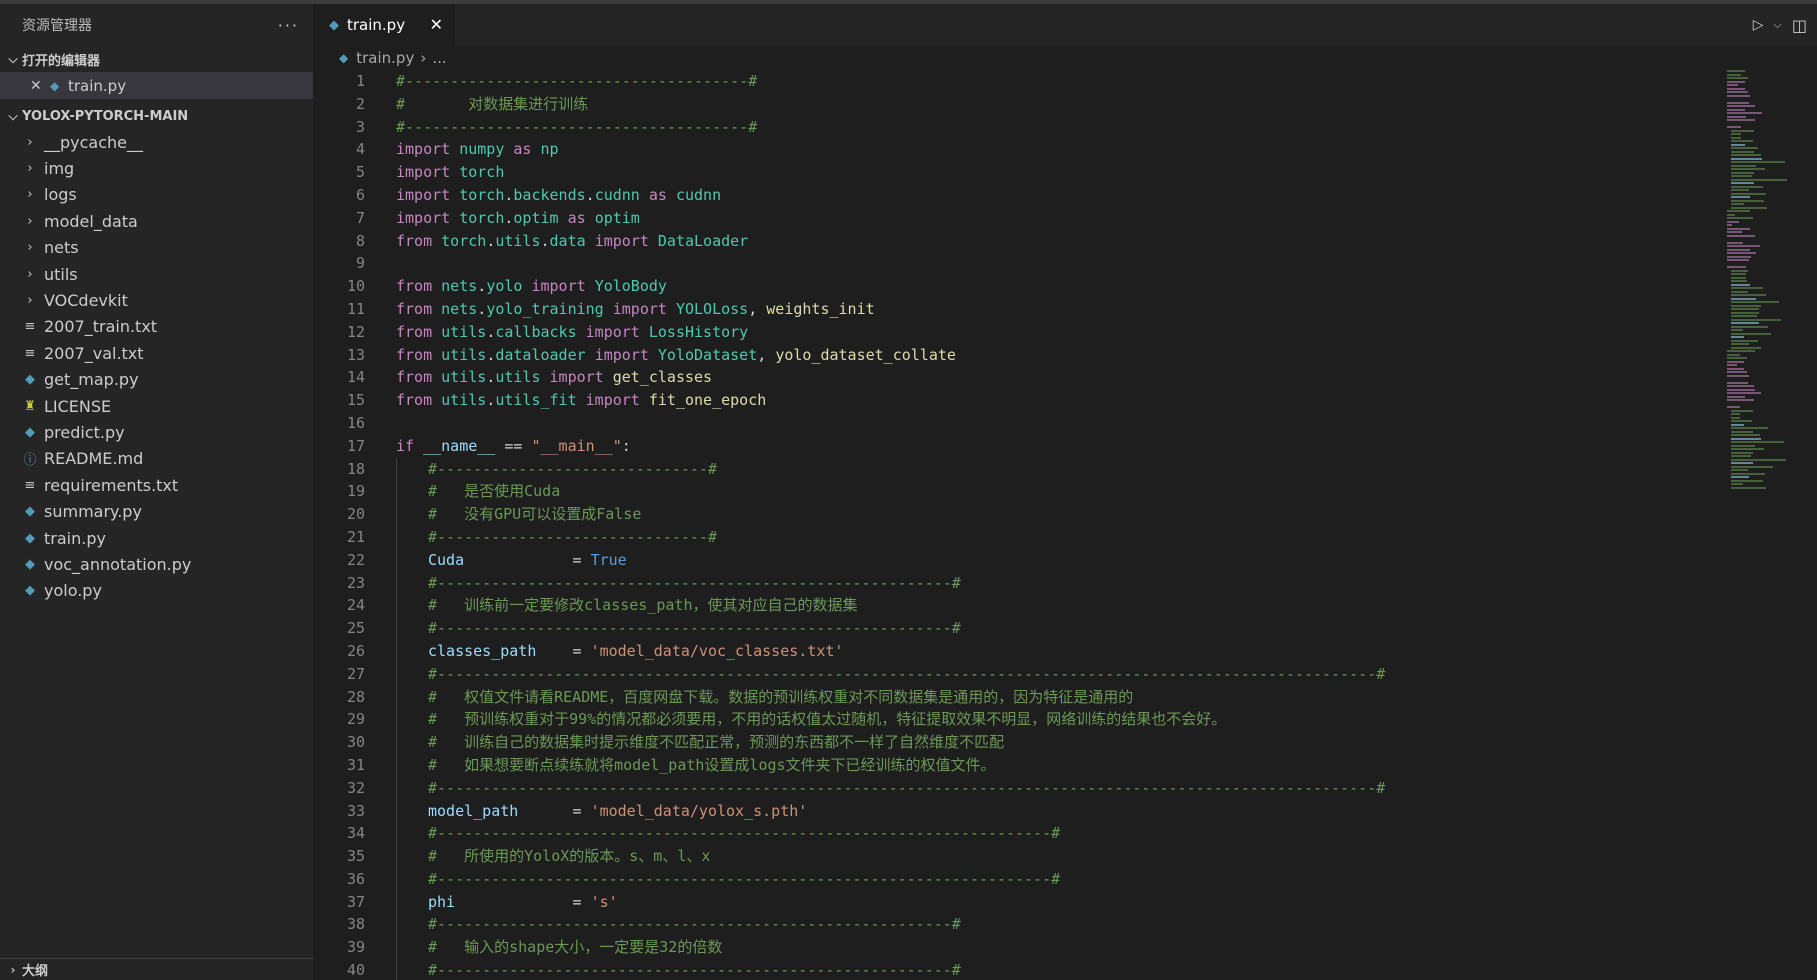 The width and height of the screenshot is (1817, 980). Describe the element at coordinates (156, 274) in the screenshot. I see `tree-folder: › utils` at that location.